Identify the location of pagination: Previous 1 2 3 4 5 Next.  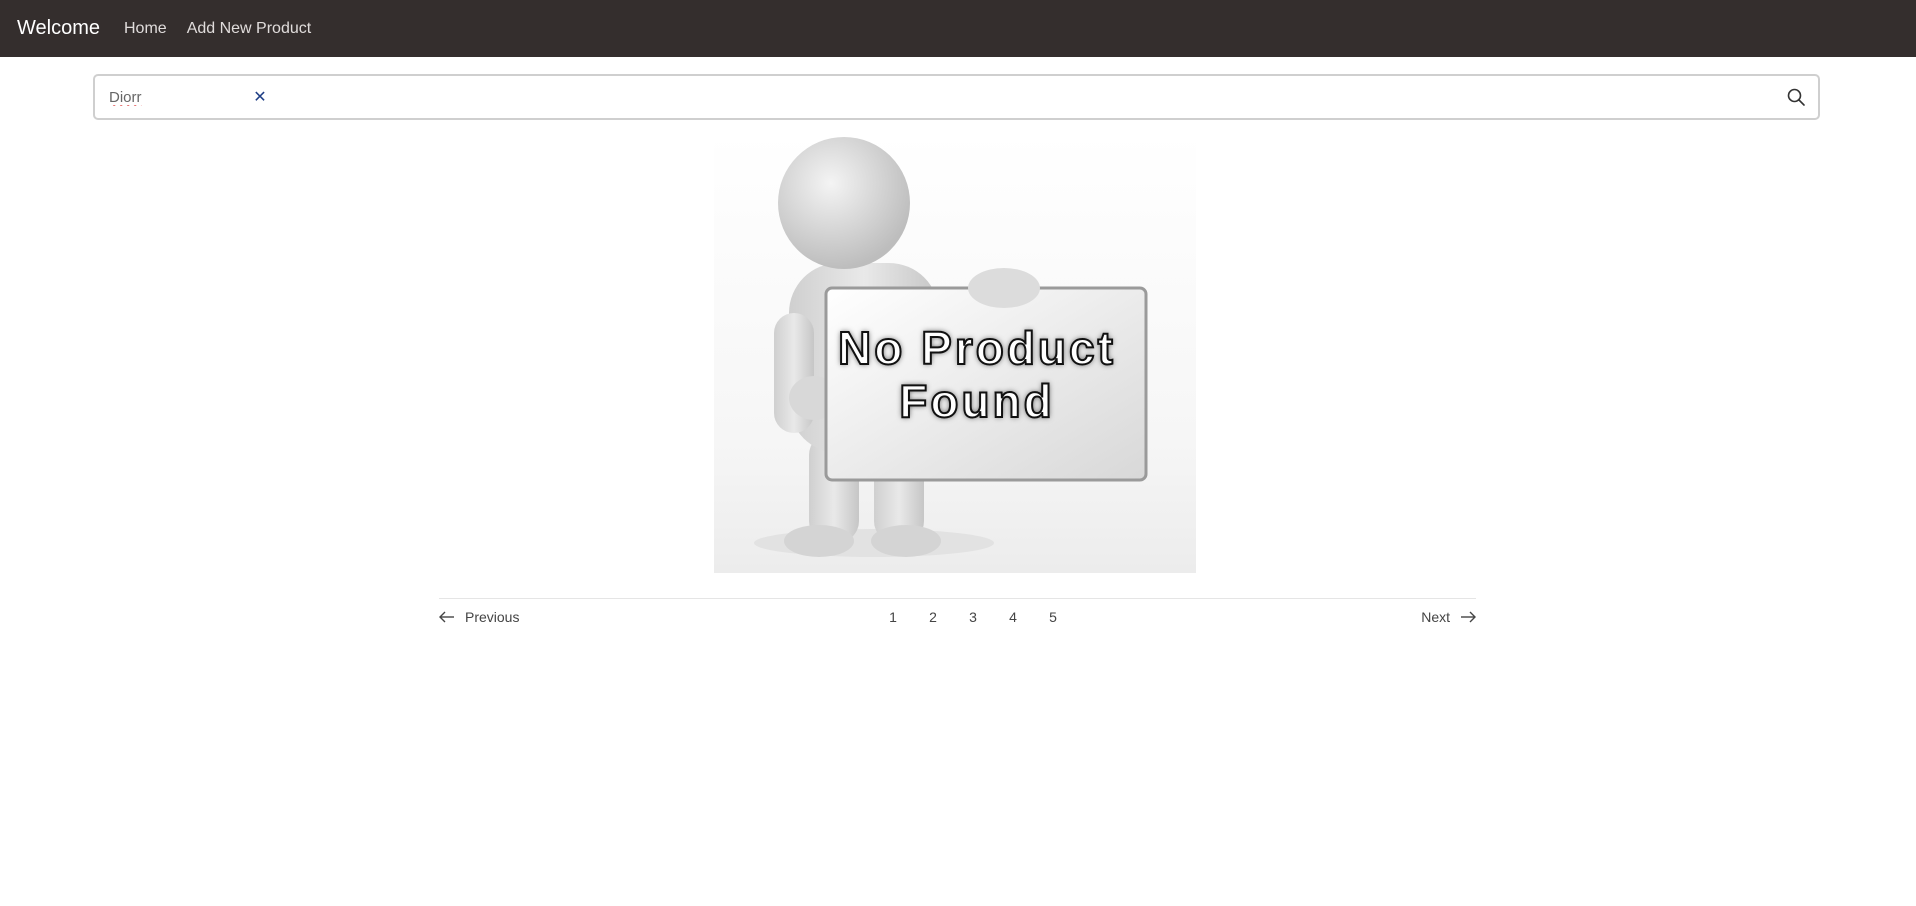
(957, 618).